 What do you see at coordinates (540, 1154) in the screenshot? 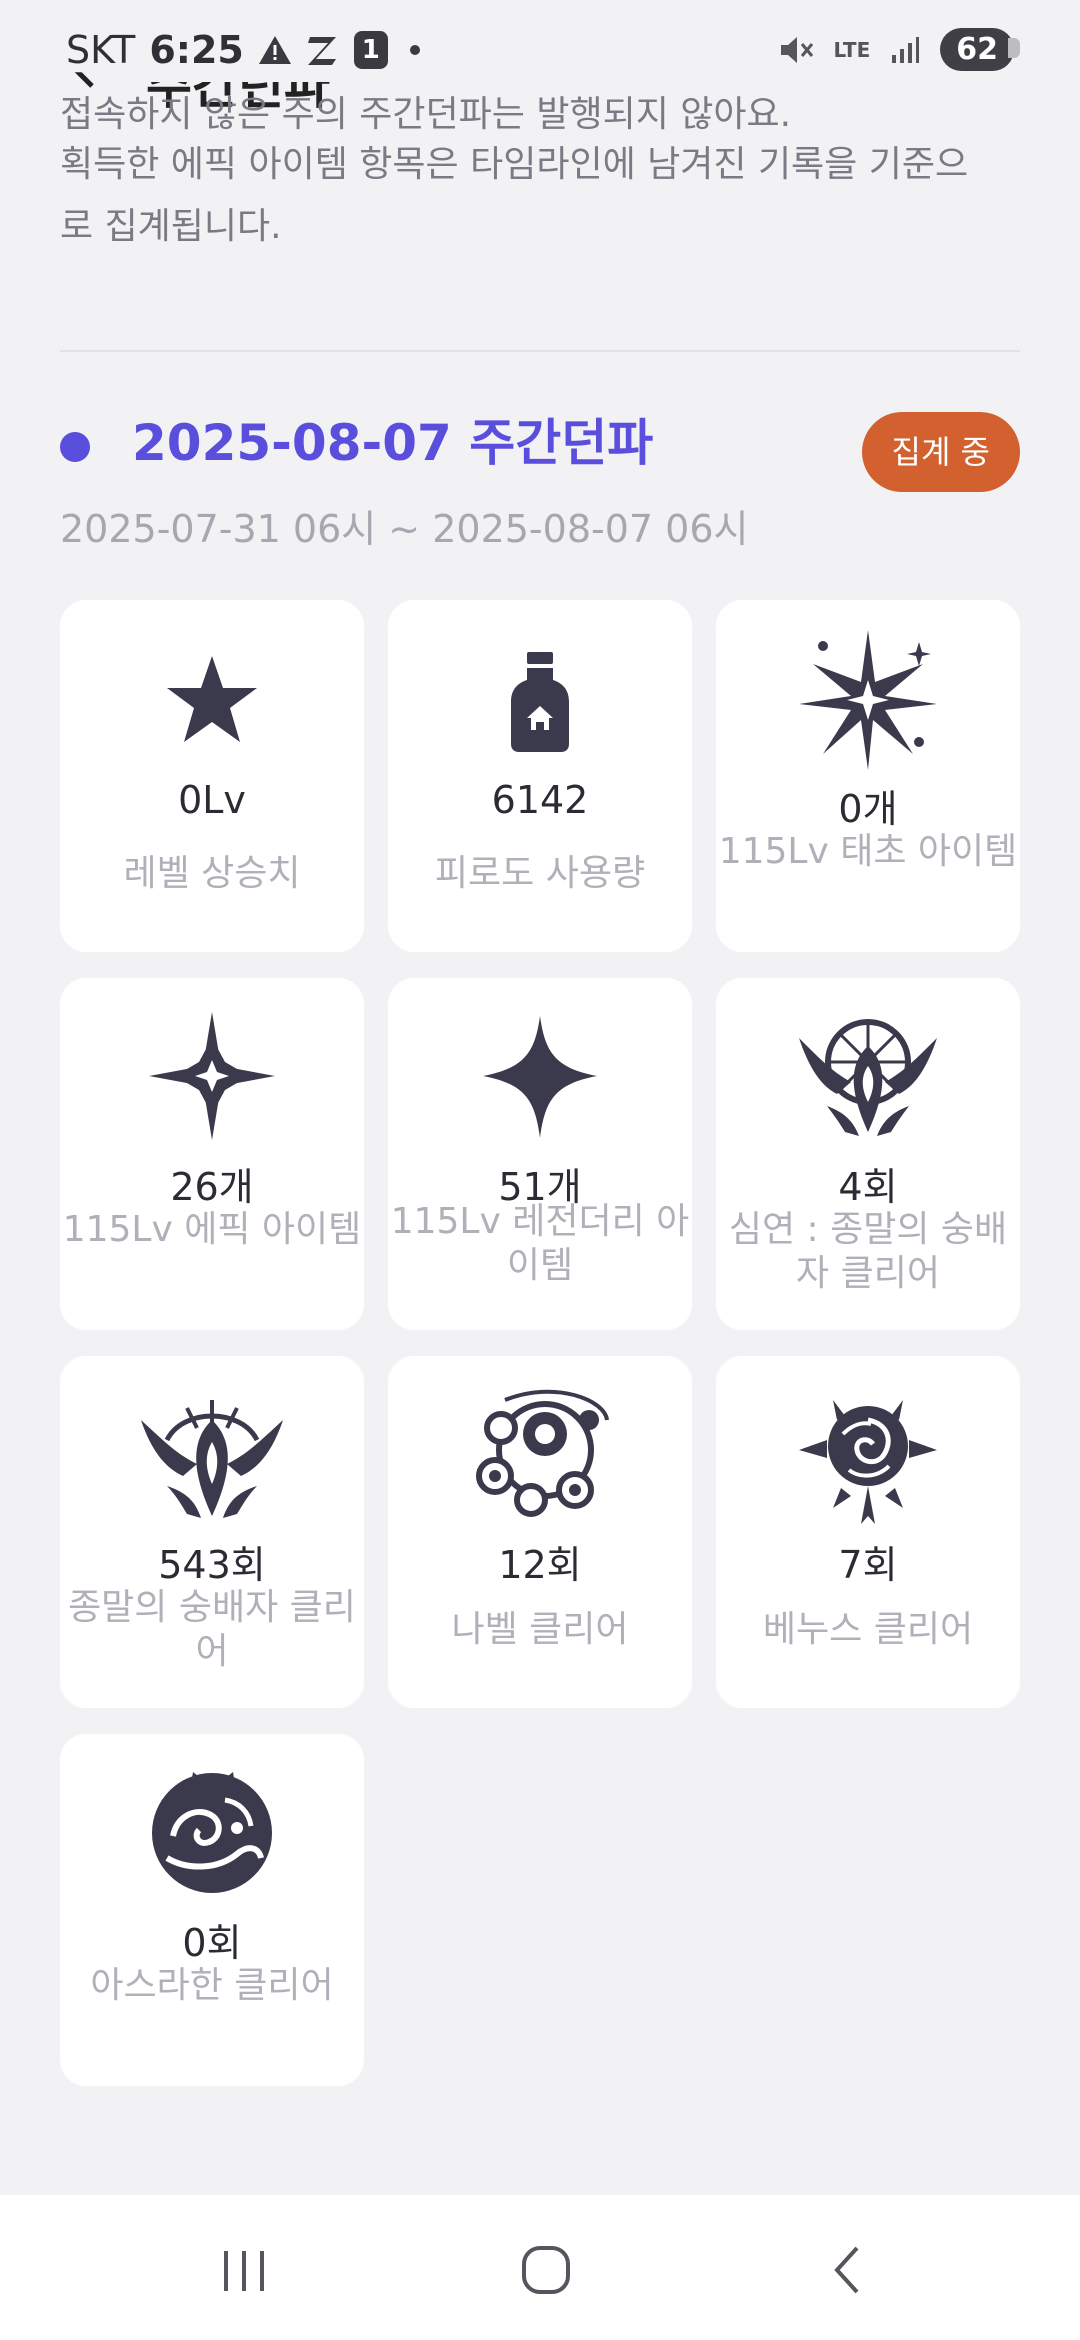
I see `stat-card-legendary: 51개 115Lv 레전더리 아이템` at bounding box center [540, 1154].